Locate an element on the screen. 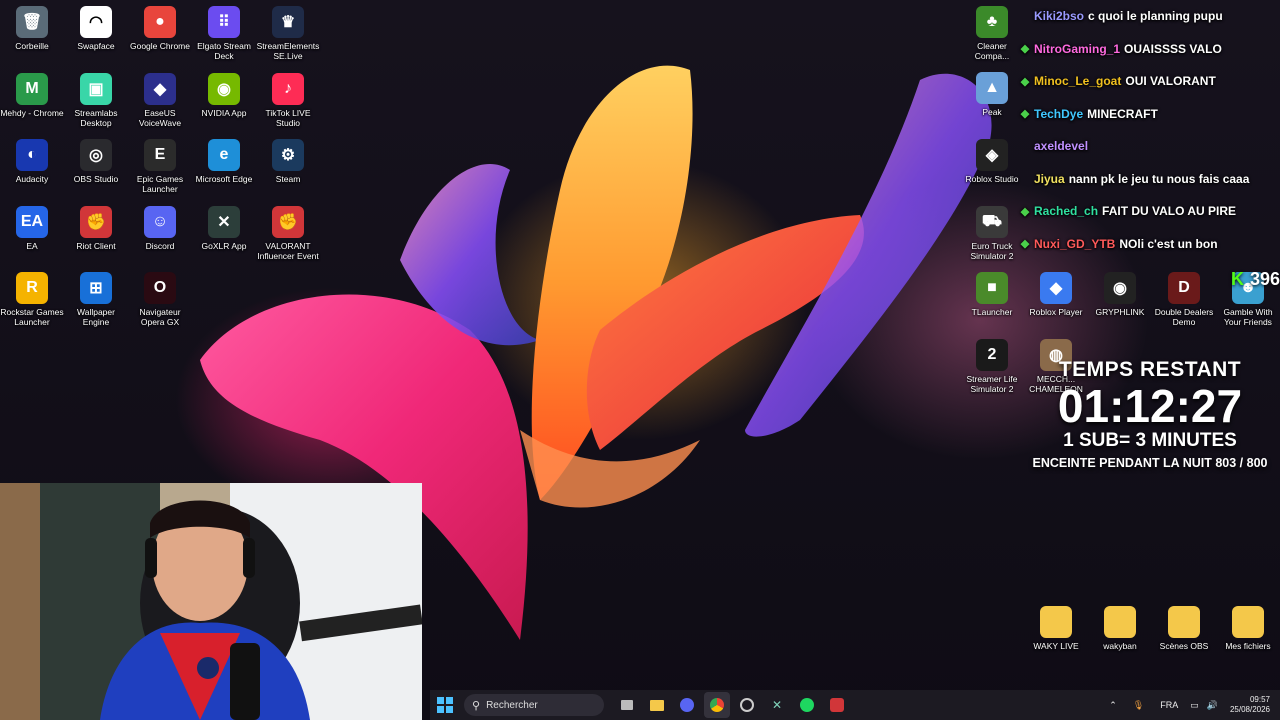 This screenshot has width=1280, height=720. goxlr-icon: ✕ is located at coordinates (777, 705).